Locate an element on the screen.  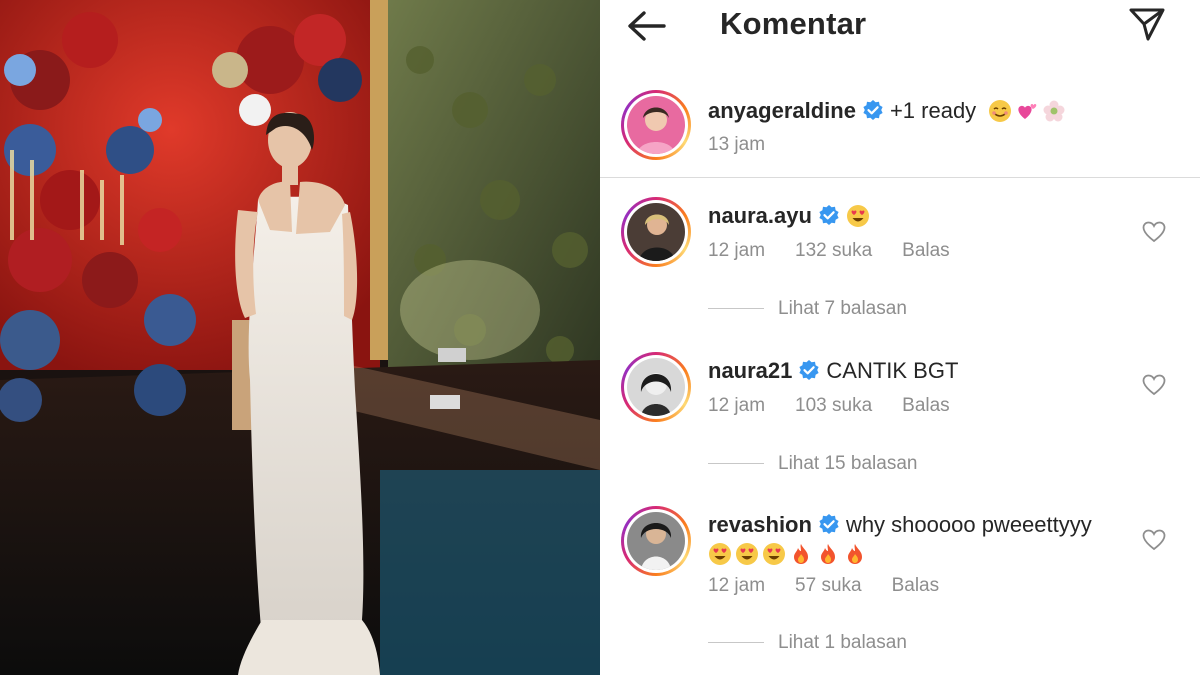
username: naura21 is located at coordinates (750, 370).